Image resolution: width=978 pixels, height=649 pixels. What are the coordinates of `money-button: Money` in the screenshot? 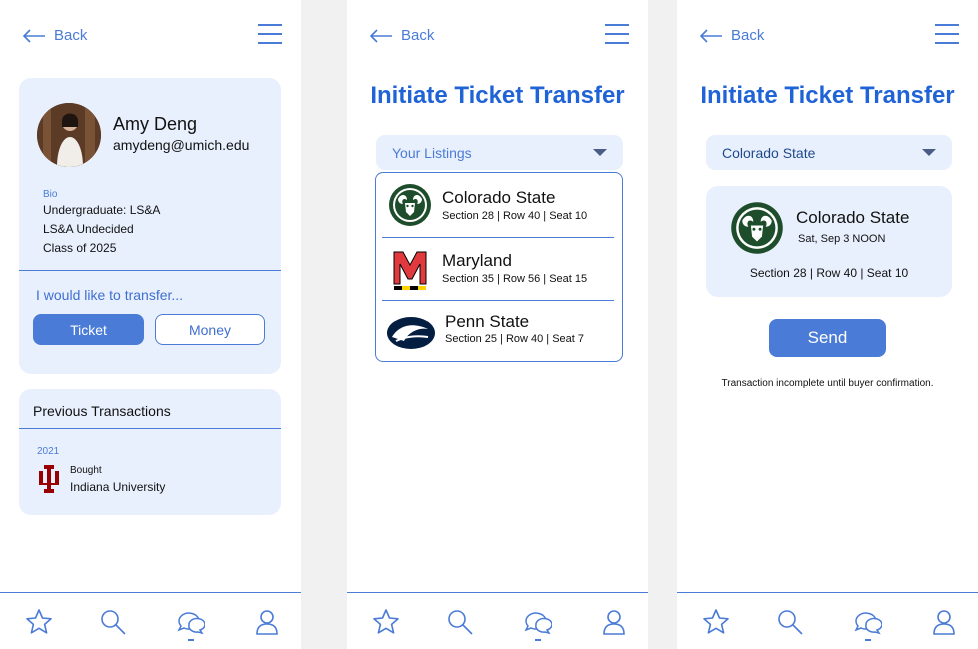 It's located at (210, 329).